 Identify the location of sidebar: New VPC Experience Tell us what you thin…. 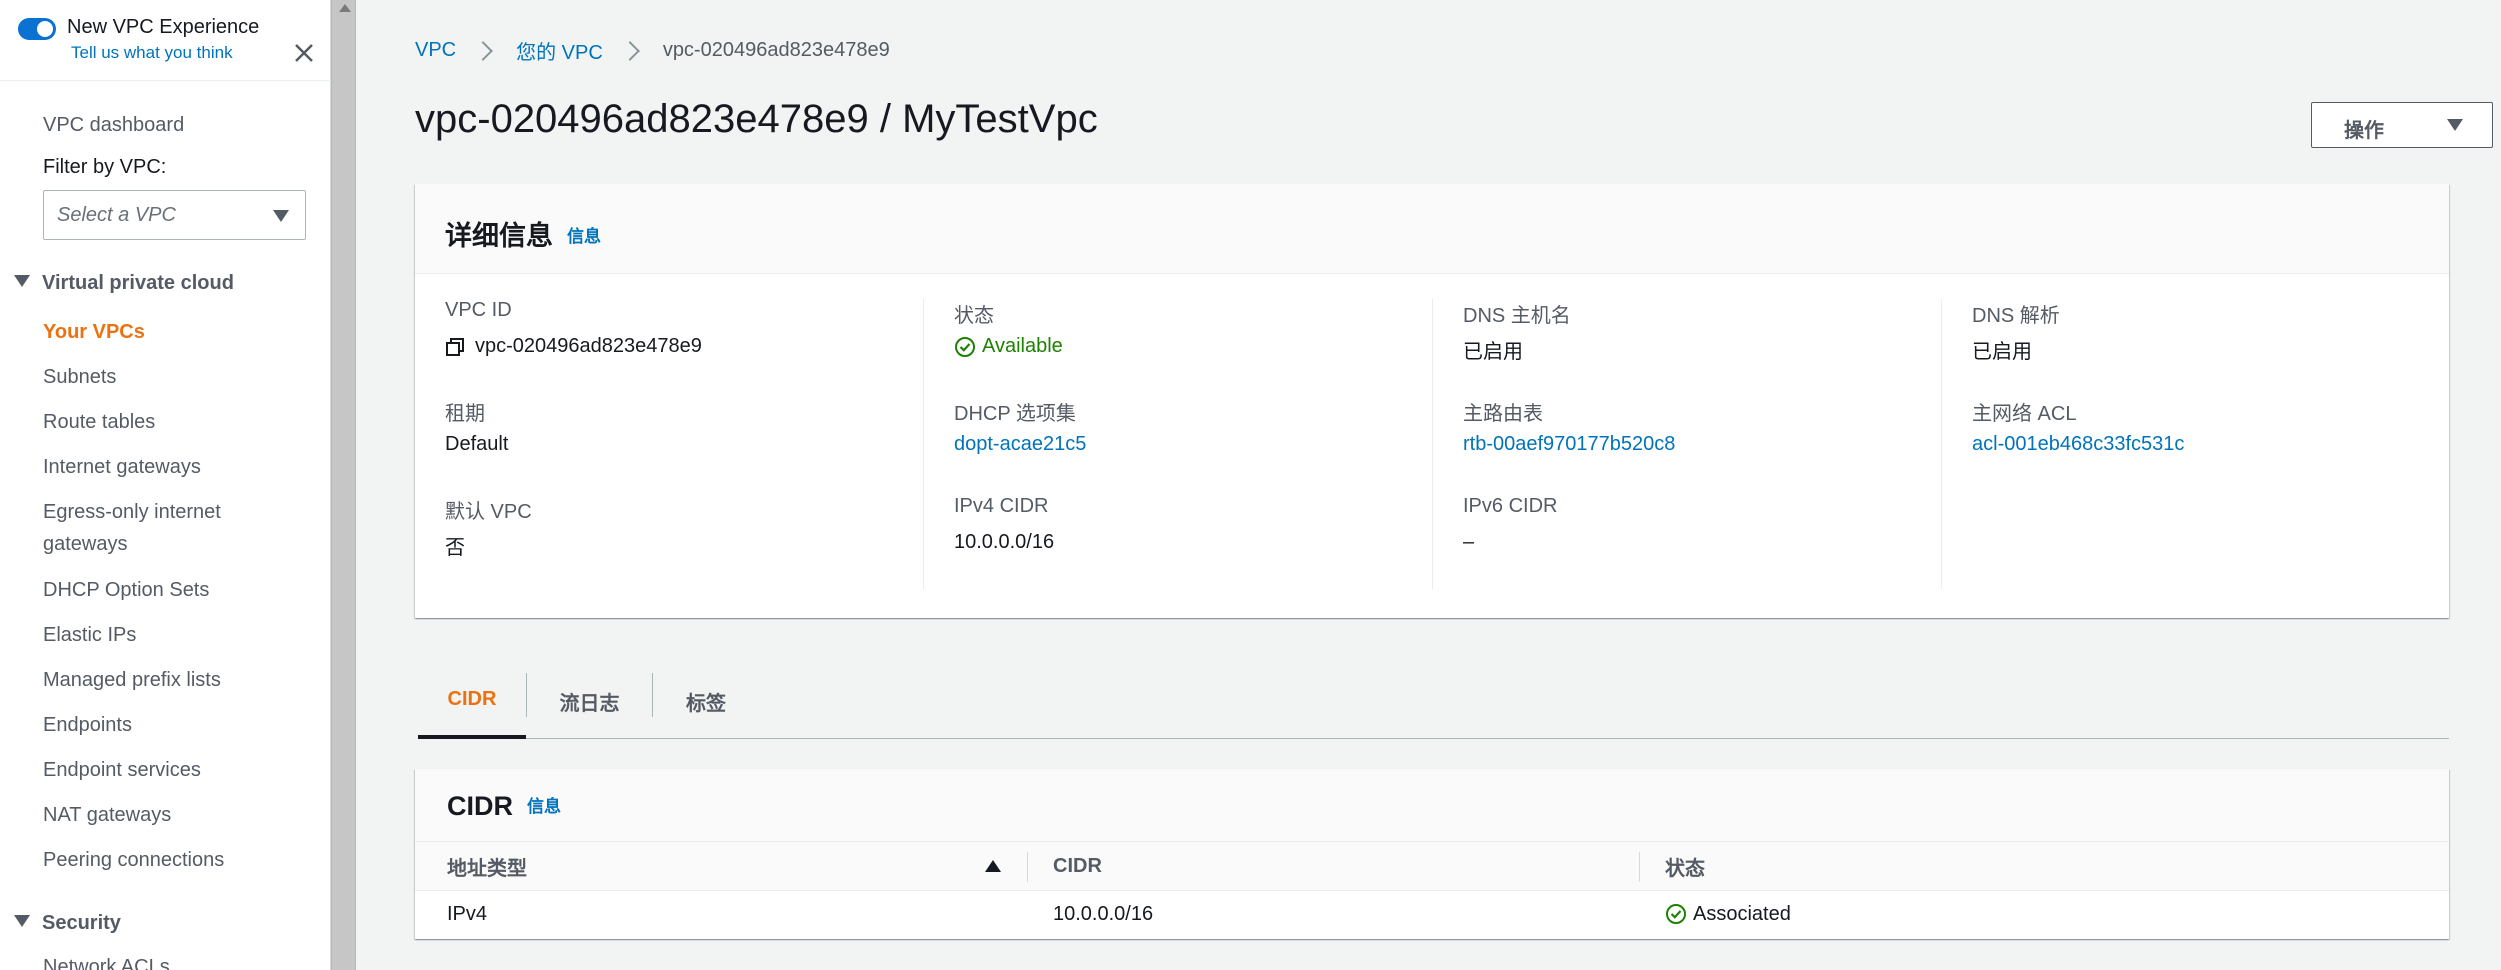
(165, 485).